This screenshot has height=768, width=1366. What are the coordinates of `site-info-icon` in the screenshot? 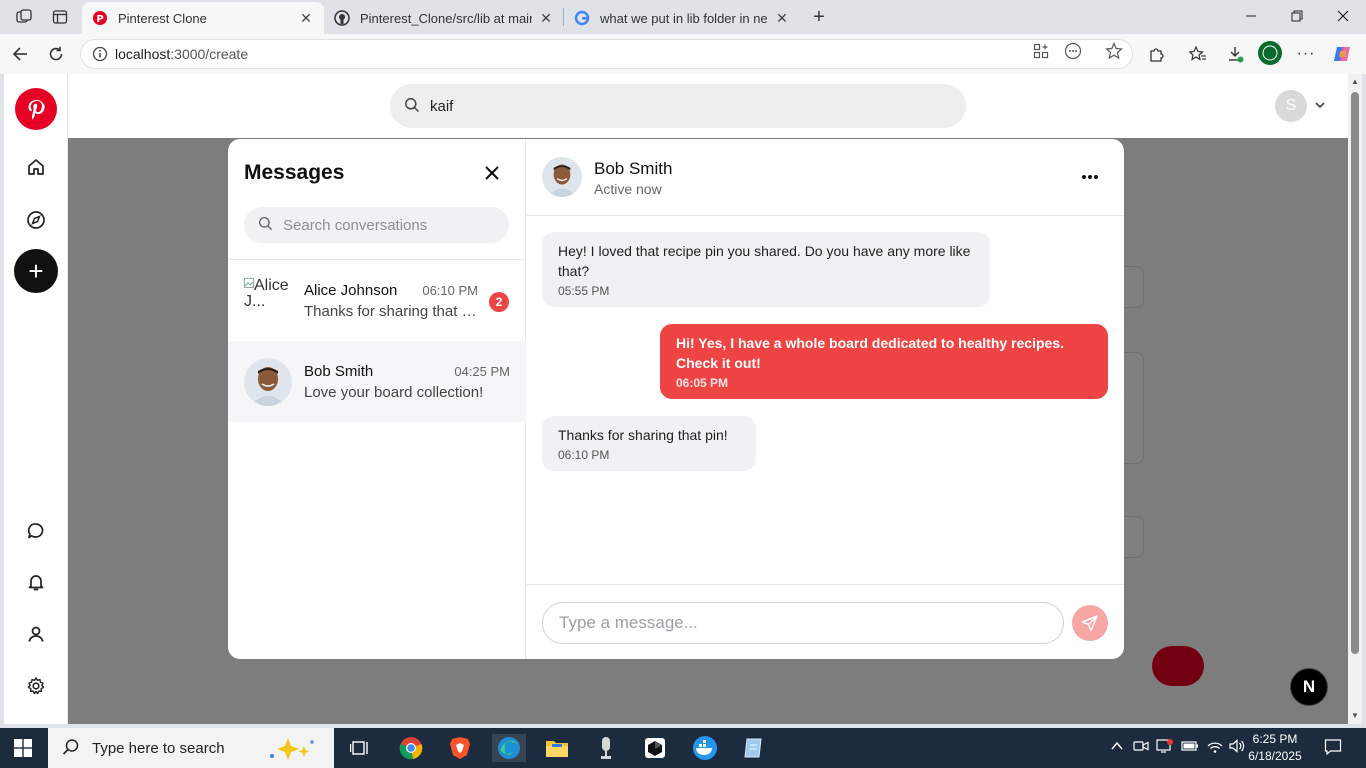 It's located at (100, 54).